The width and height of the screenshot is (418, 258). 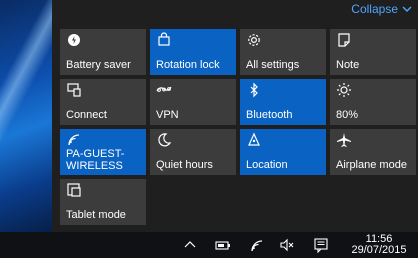 I want to click on moon-icon, so click(x=164, y=140).